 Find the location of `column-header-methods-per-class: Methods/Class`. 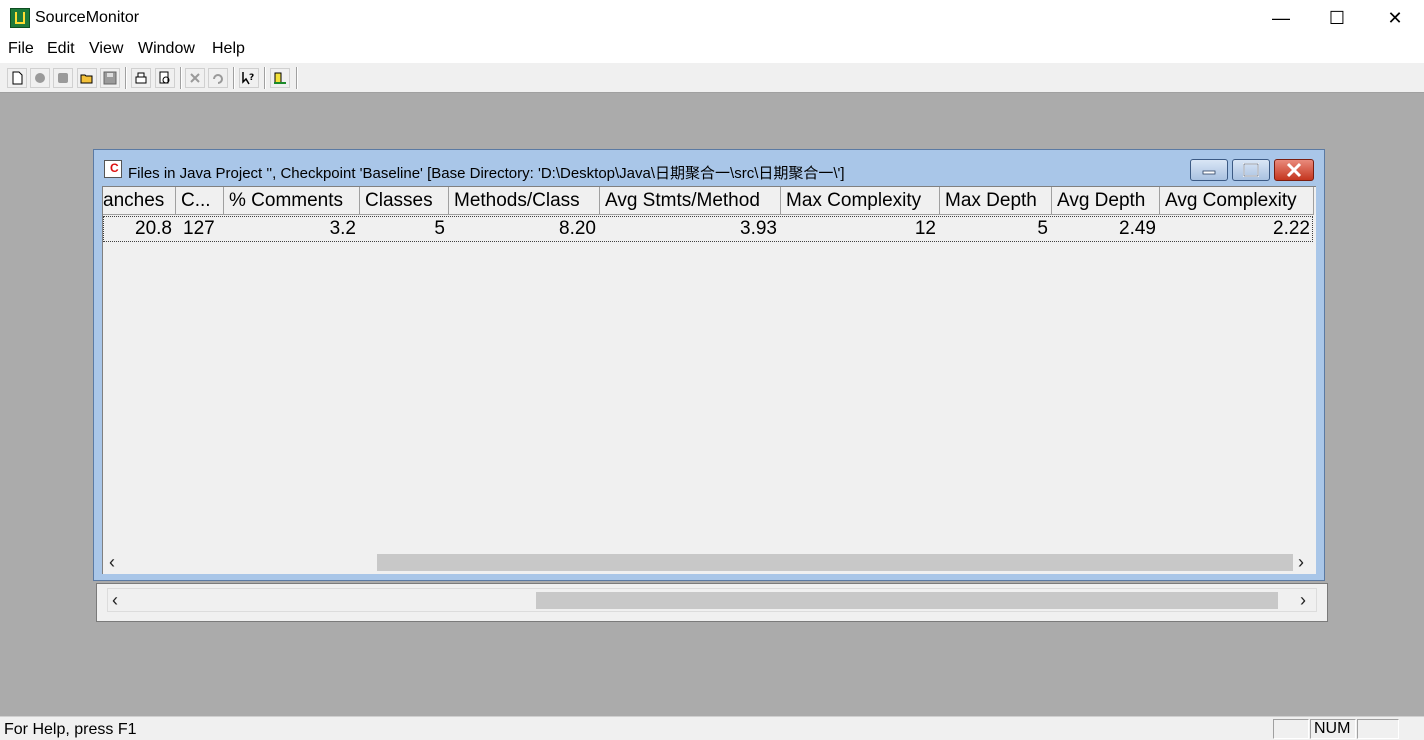

column-header-methods-per-class: Methods/Class is located at coordinates (524, 201).